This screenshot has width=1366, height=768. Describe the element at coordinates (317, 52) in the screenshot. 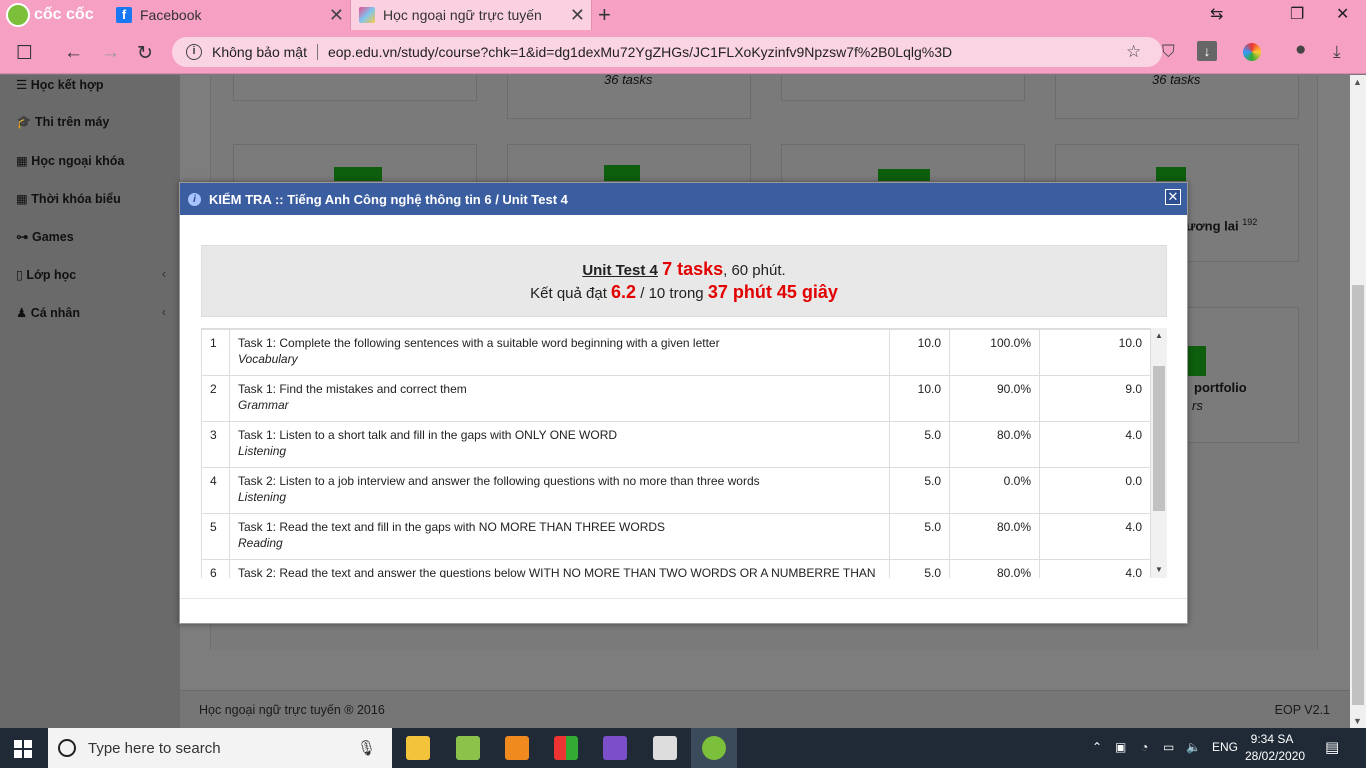

I see `divider` at that location.